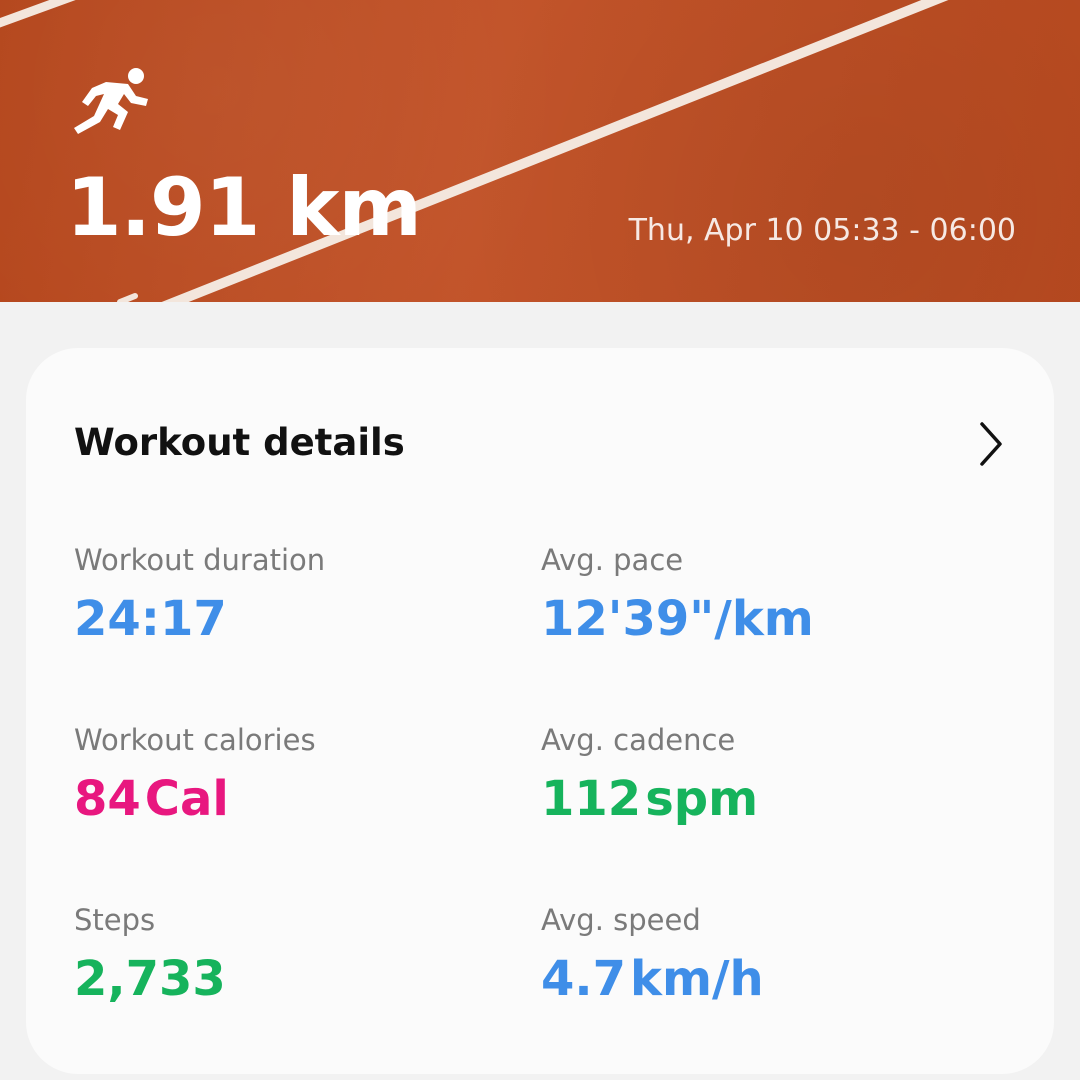 This screenshot has width=1080, height=1080. Describe the element at coordinates (540, 445) in the screenshot. I see `workout-details-header: Workout details` at that location.